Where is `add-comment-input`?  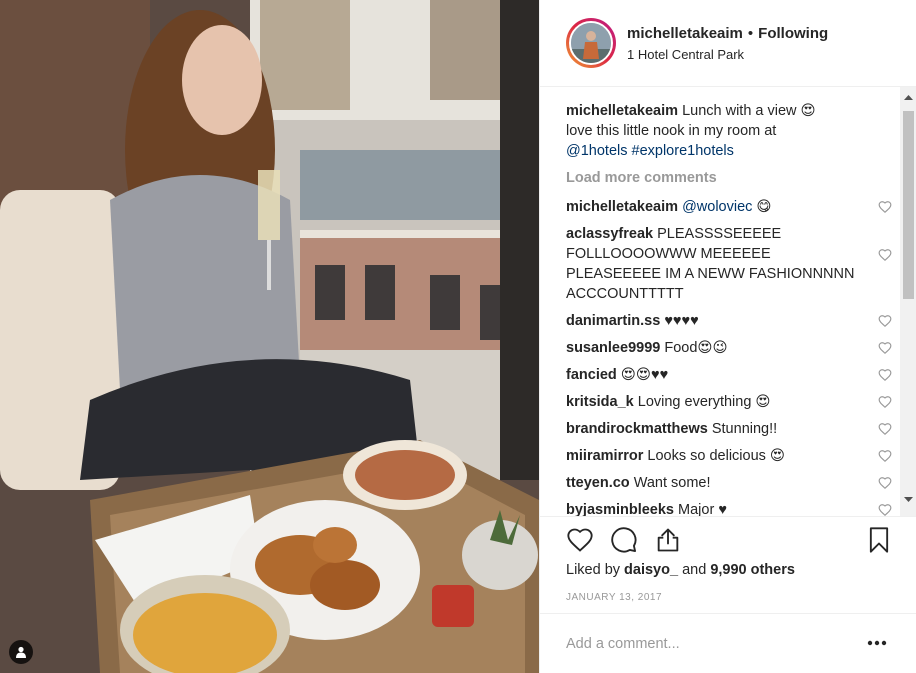 add-comment-input is located at coordinates (706, 643).